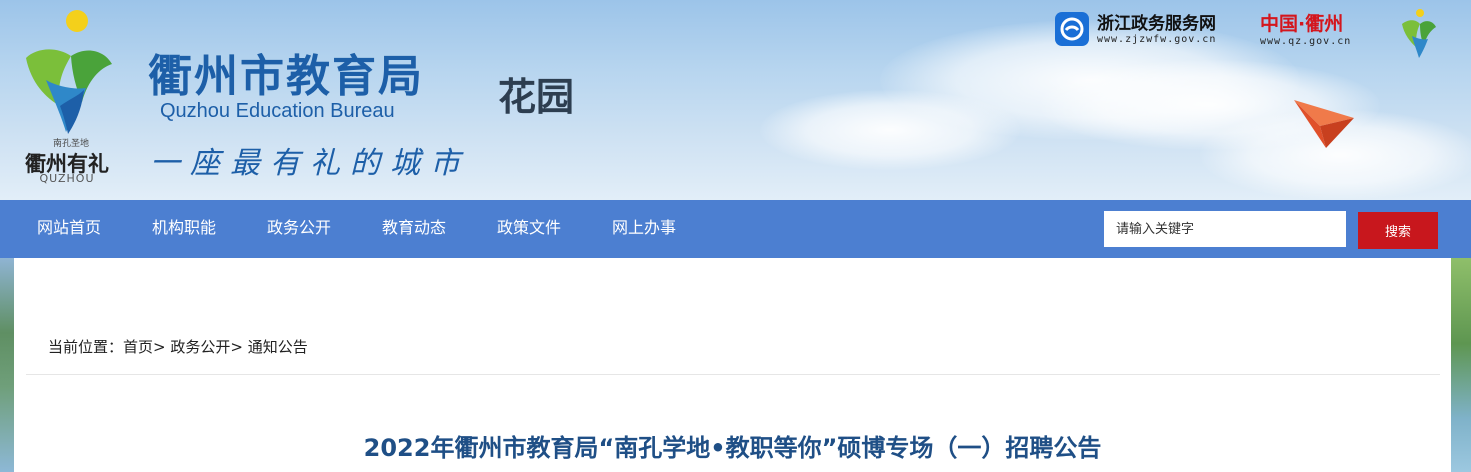  Describe the element at coordinates (890, 130) in the screenshot. I see `cloud-decoration` at that location.